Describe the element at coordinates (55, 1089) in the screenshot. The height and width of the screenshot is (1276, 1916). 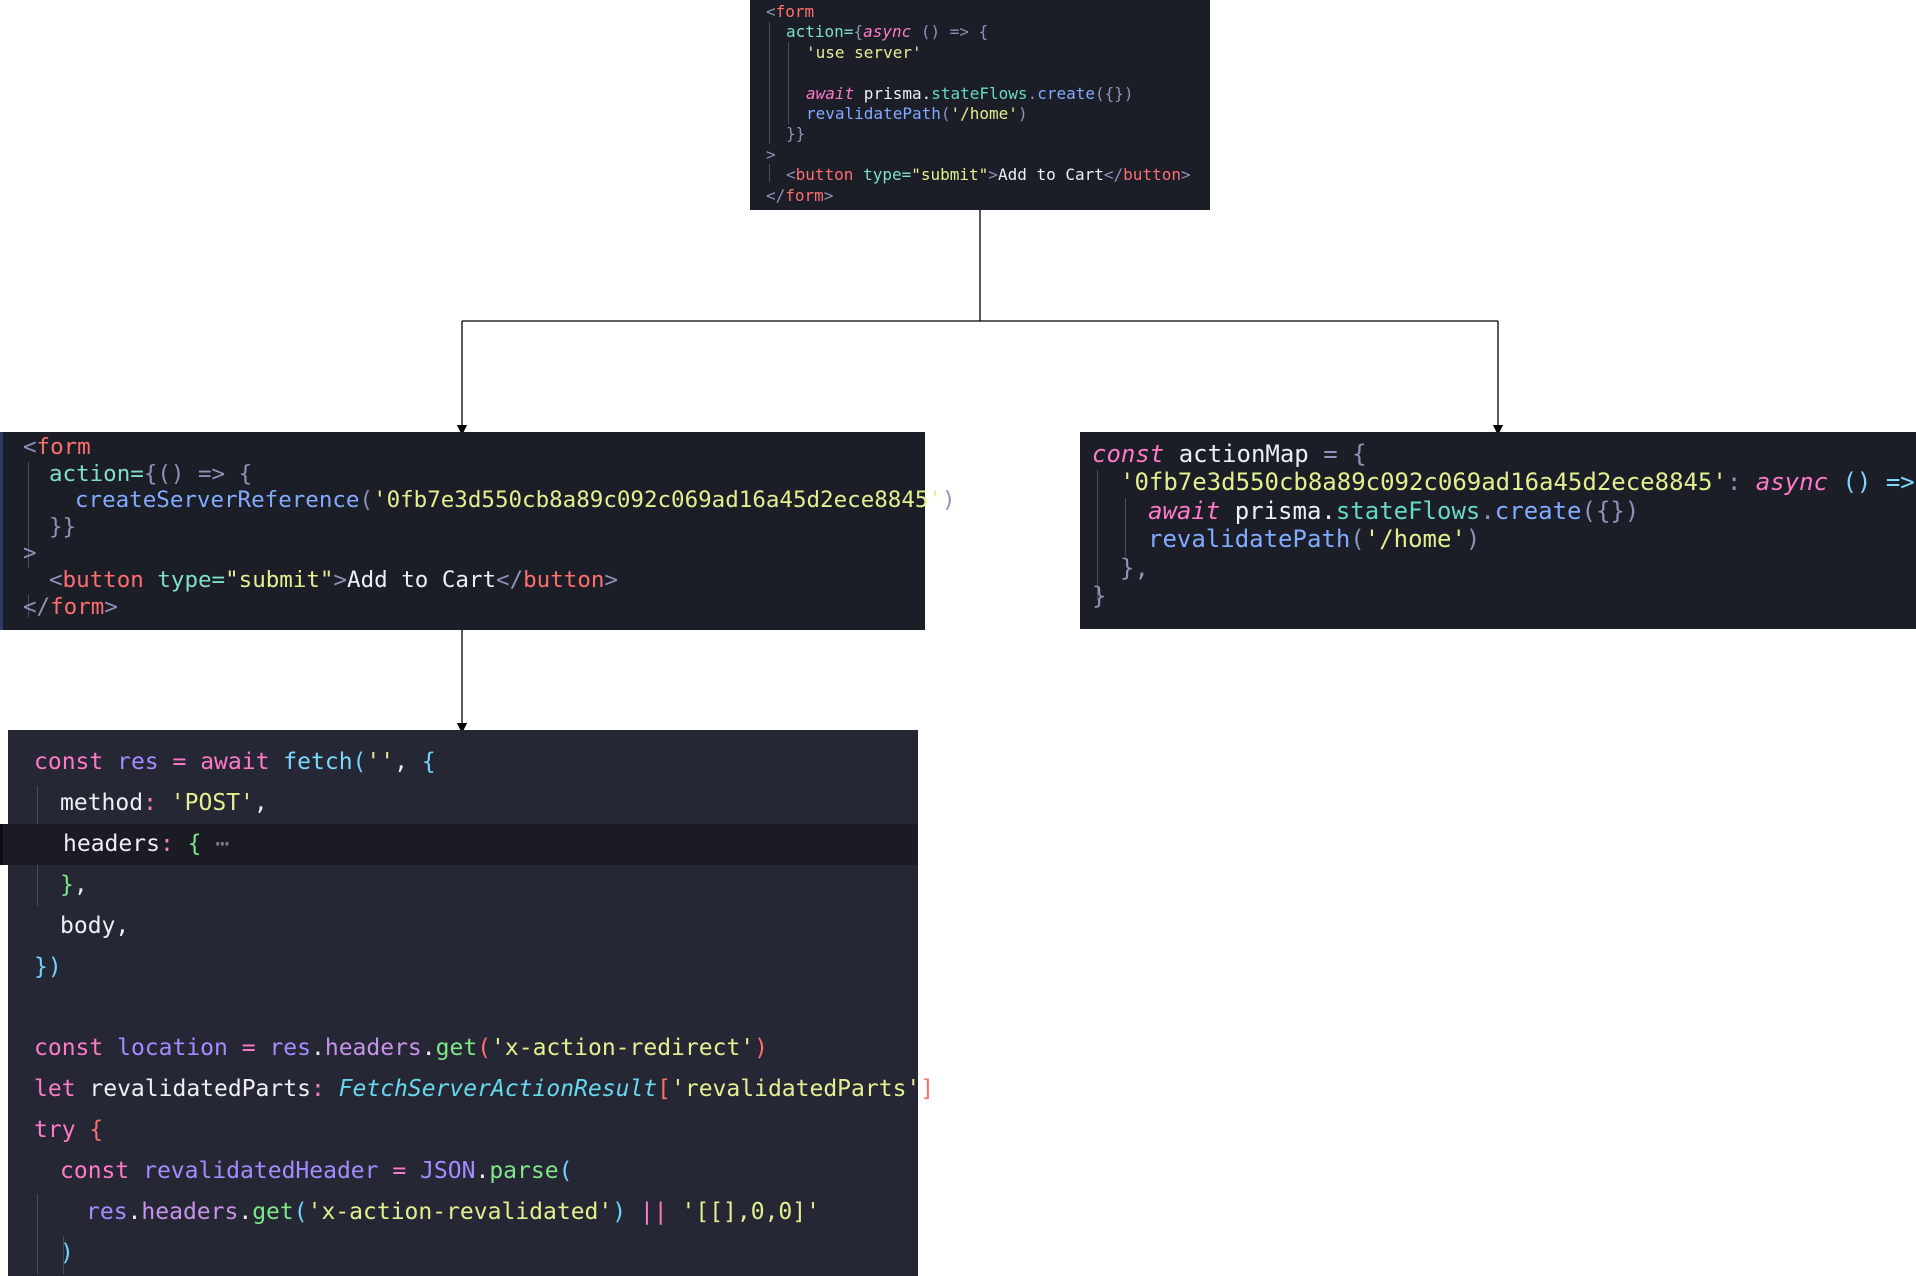
I see `code-token: let` at that location.